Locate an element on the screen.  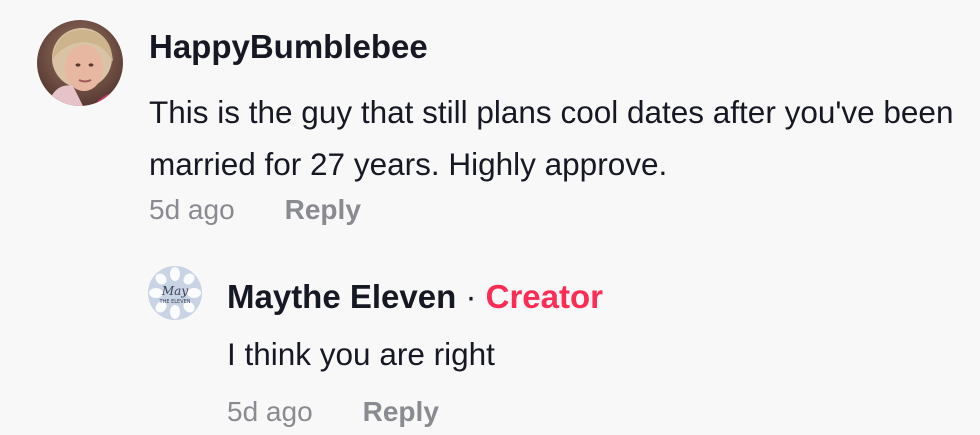
comment-timestamp: 5d ago is located at coordinates (192, 209).